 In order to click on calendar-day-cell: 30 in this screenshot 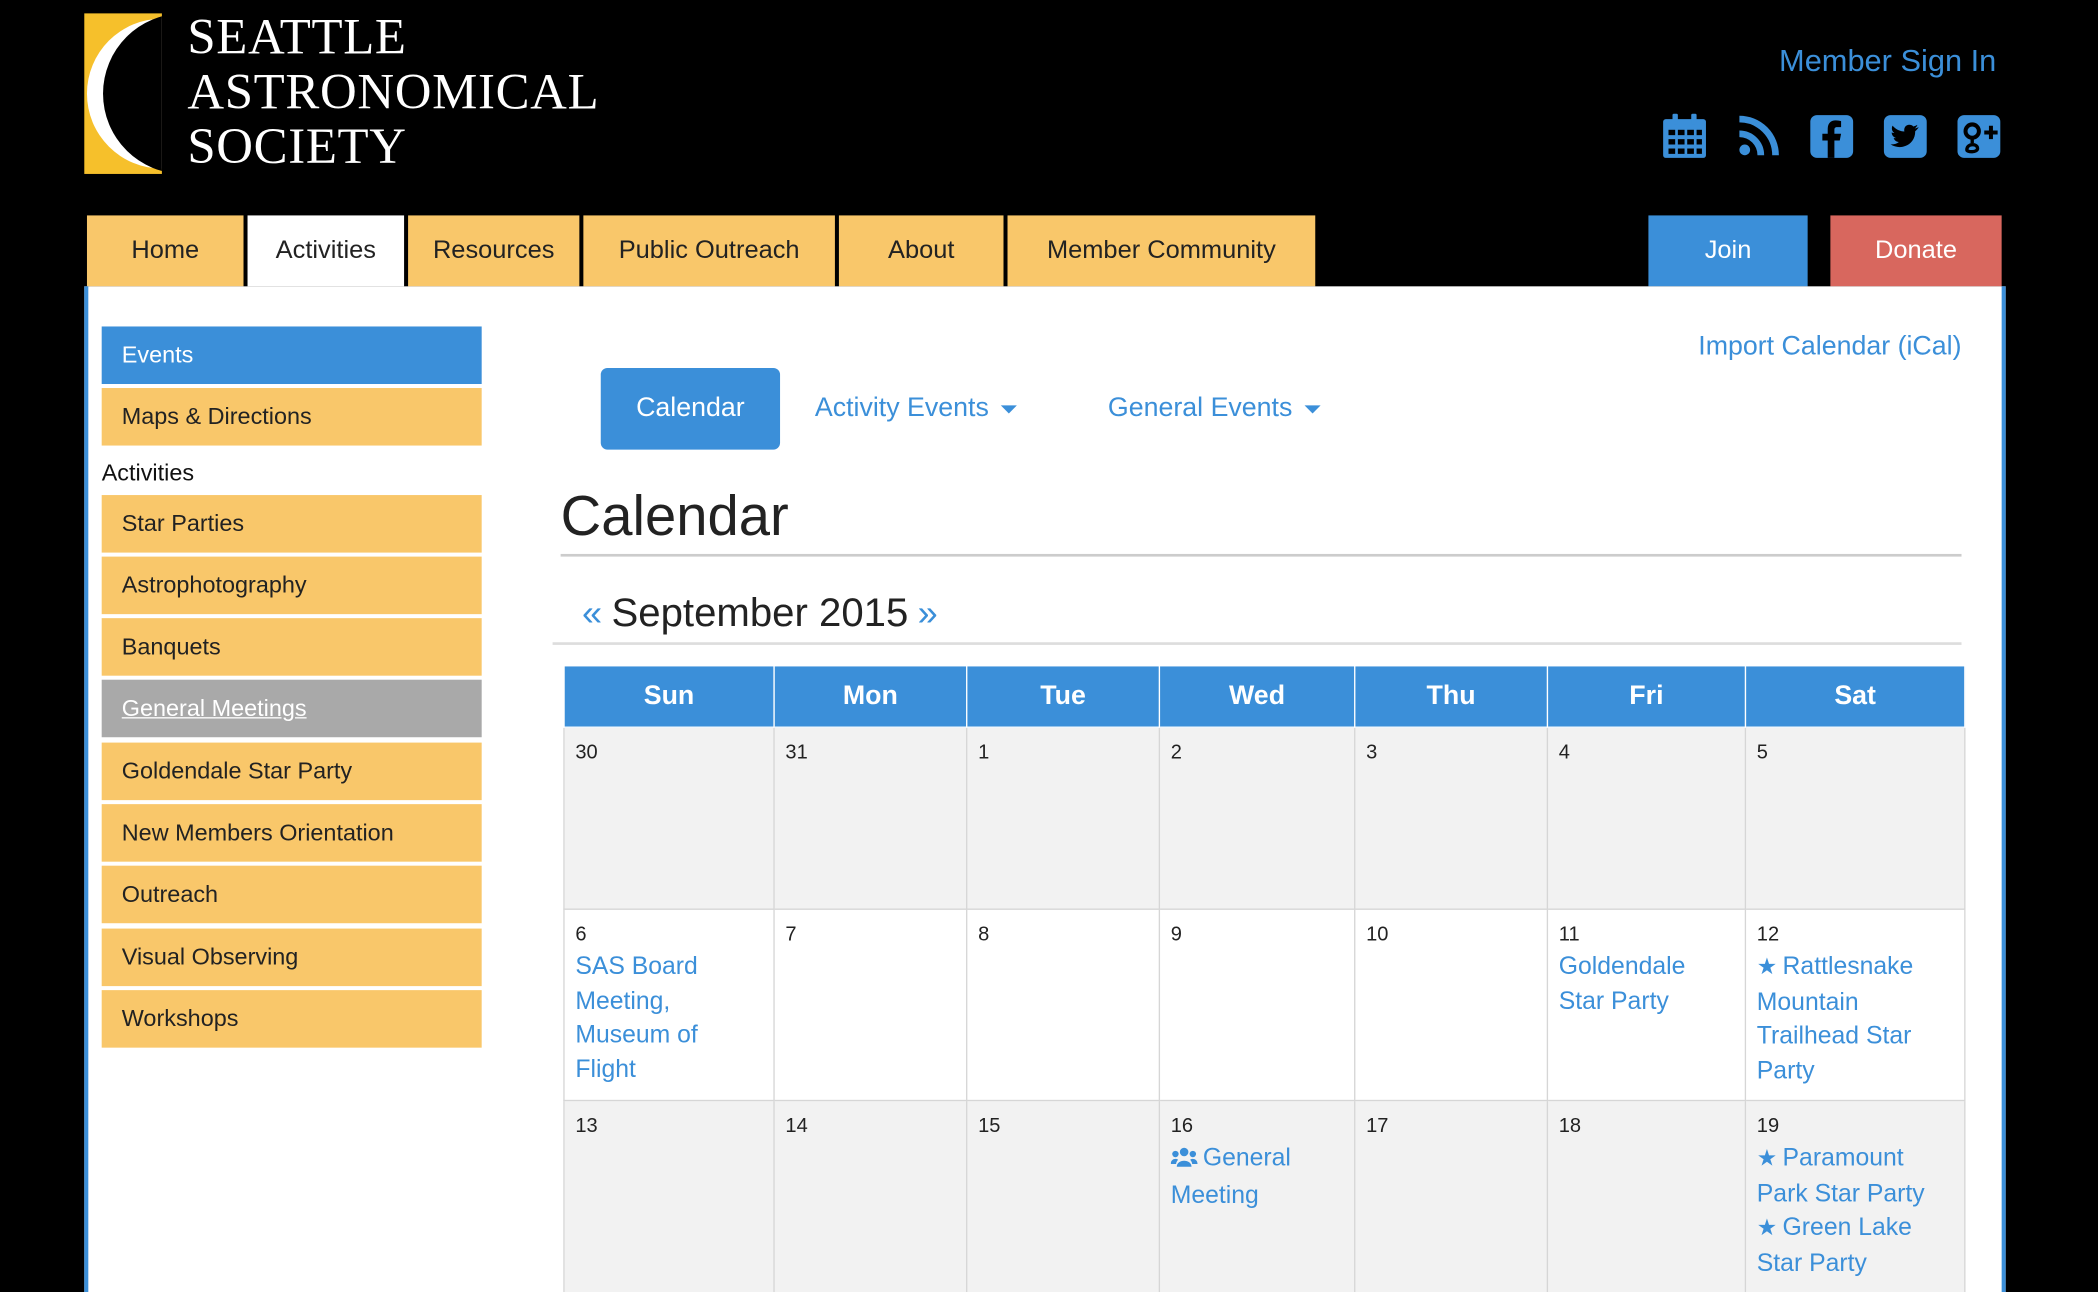, I will do `click(669, 818)`.